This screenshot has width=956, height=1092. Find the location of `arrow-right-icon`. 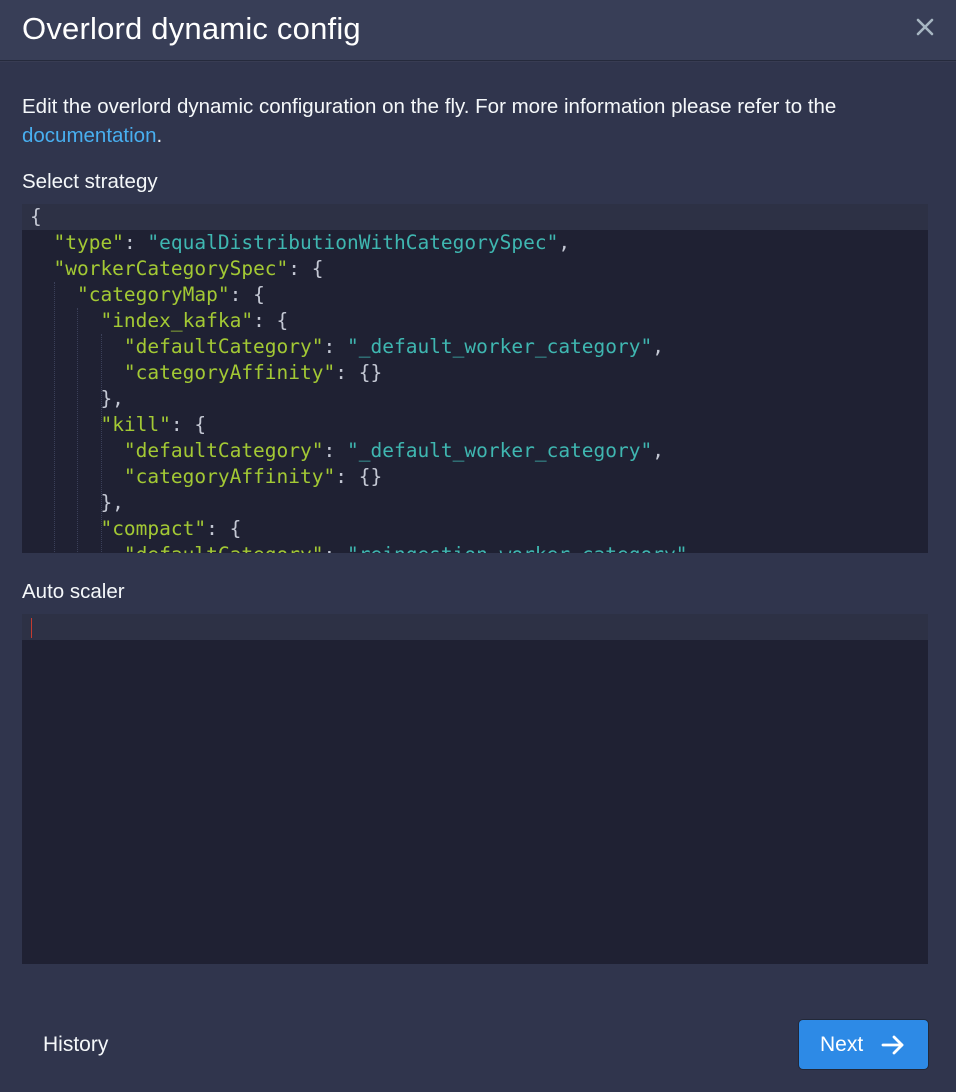

arrow-right-icon is located at coordinates (892, 1045).